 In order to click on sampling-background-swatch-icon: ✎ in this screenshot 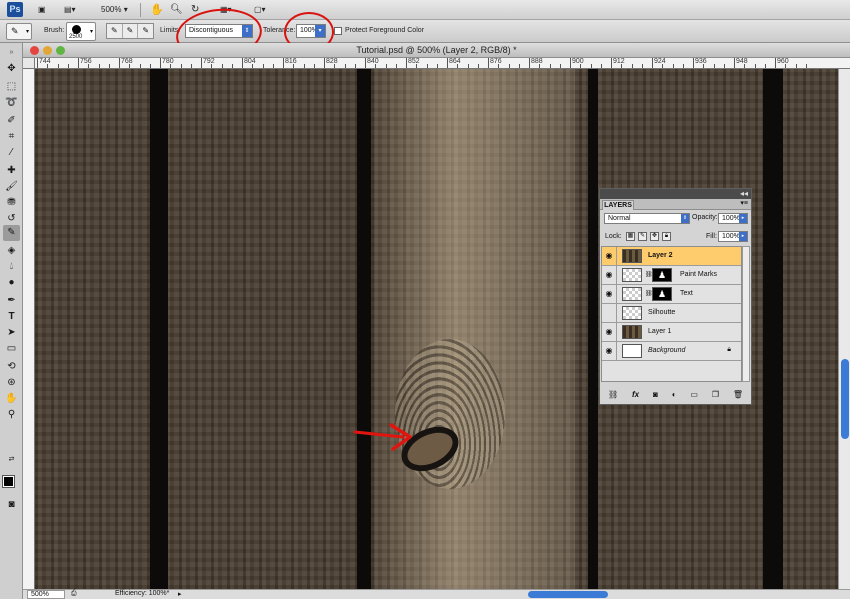, I will do `click(145, 31)`.